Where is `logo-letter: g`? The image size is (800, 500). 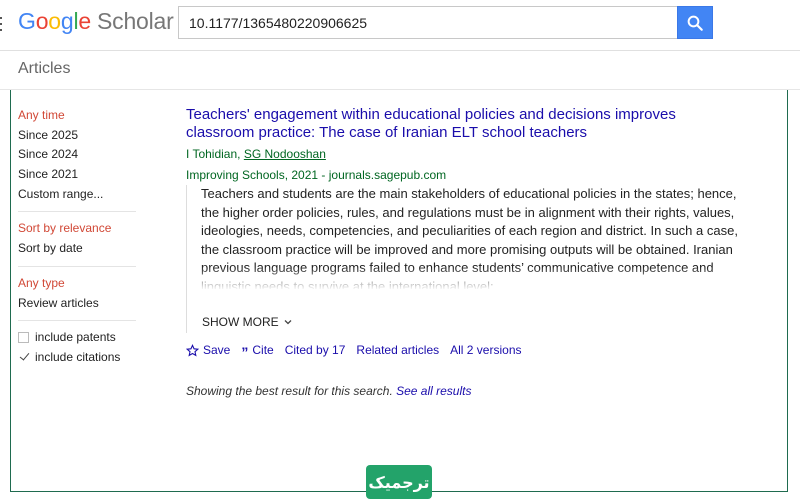 logo-letter: g is located at coordinates (67, 21).